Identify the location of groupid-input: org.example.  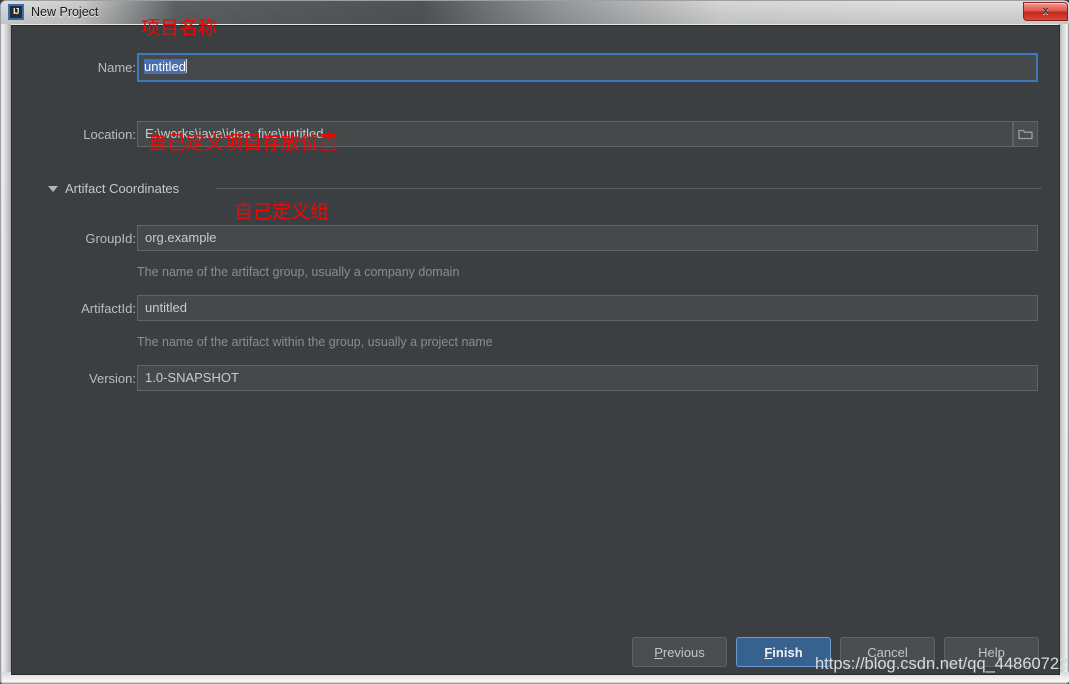
(587, 238).